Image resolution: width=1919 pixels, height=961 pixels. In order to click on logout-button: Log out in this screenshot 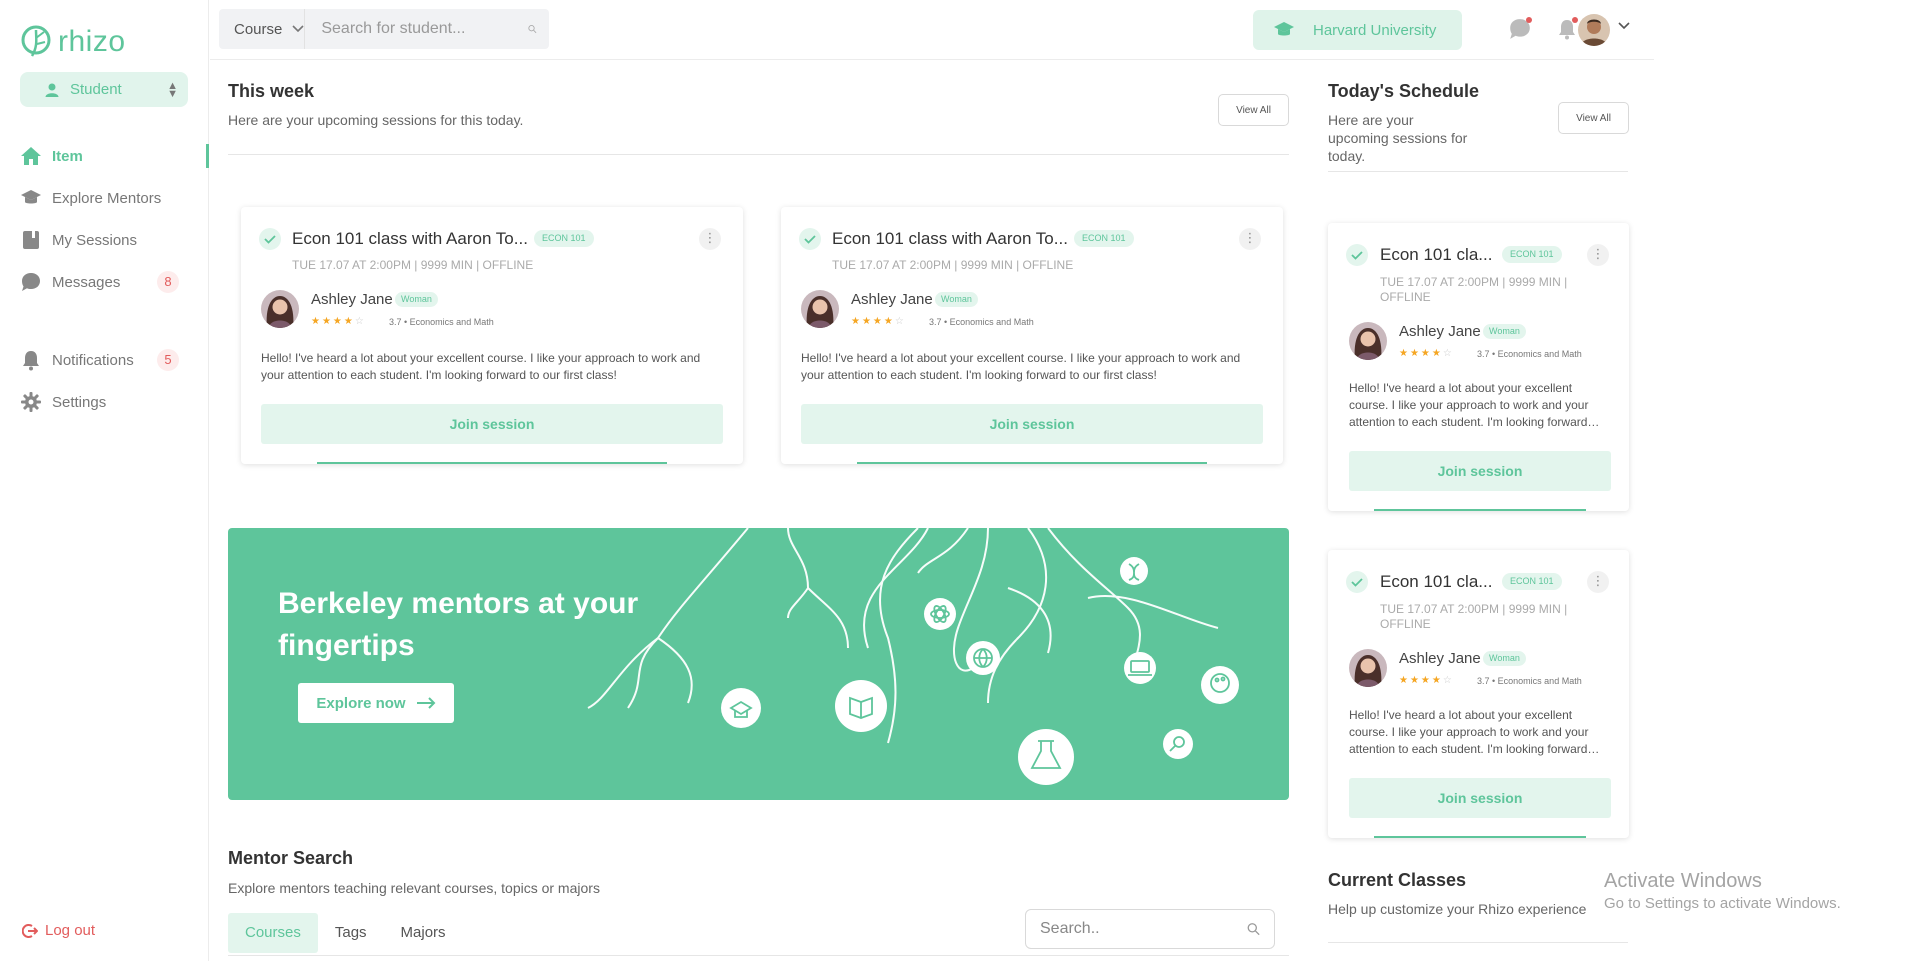, I will do `click(58, 930)`.